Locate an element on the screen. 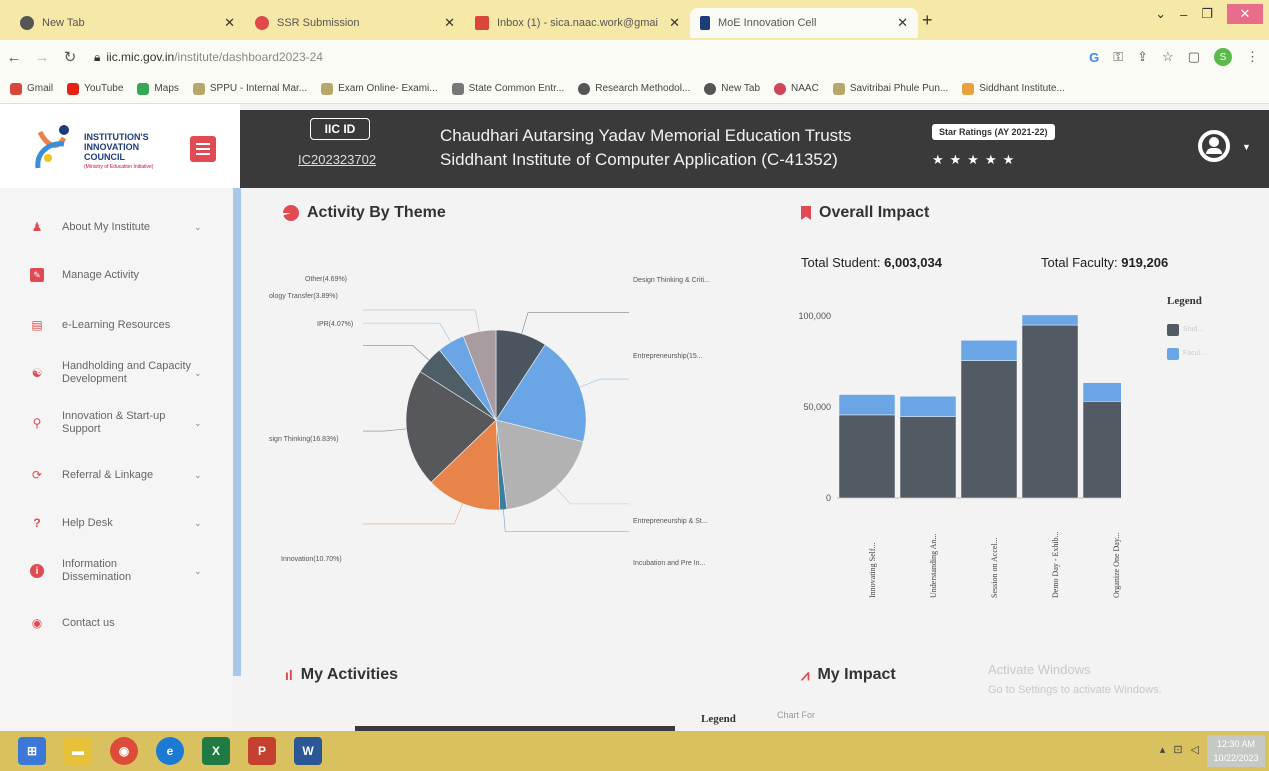  sidepanel-icon: ▢ is located at coordinates (1194, 57).